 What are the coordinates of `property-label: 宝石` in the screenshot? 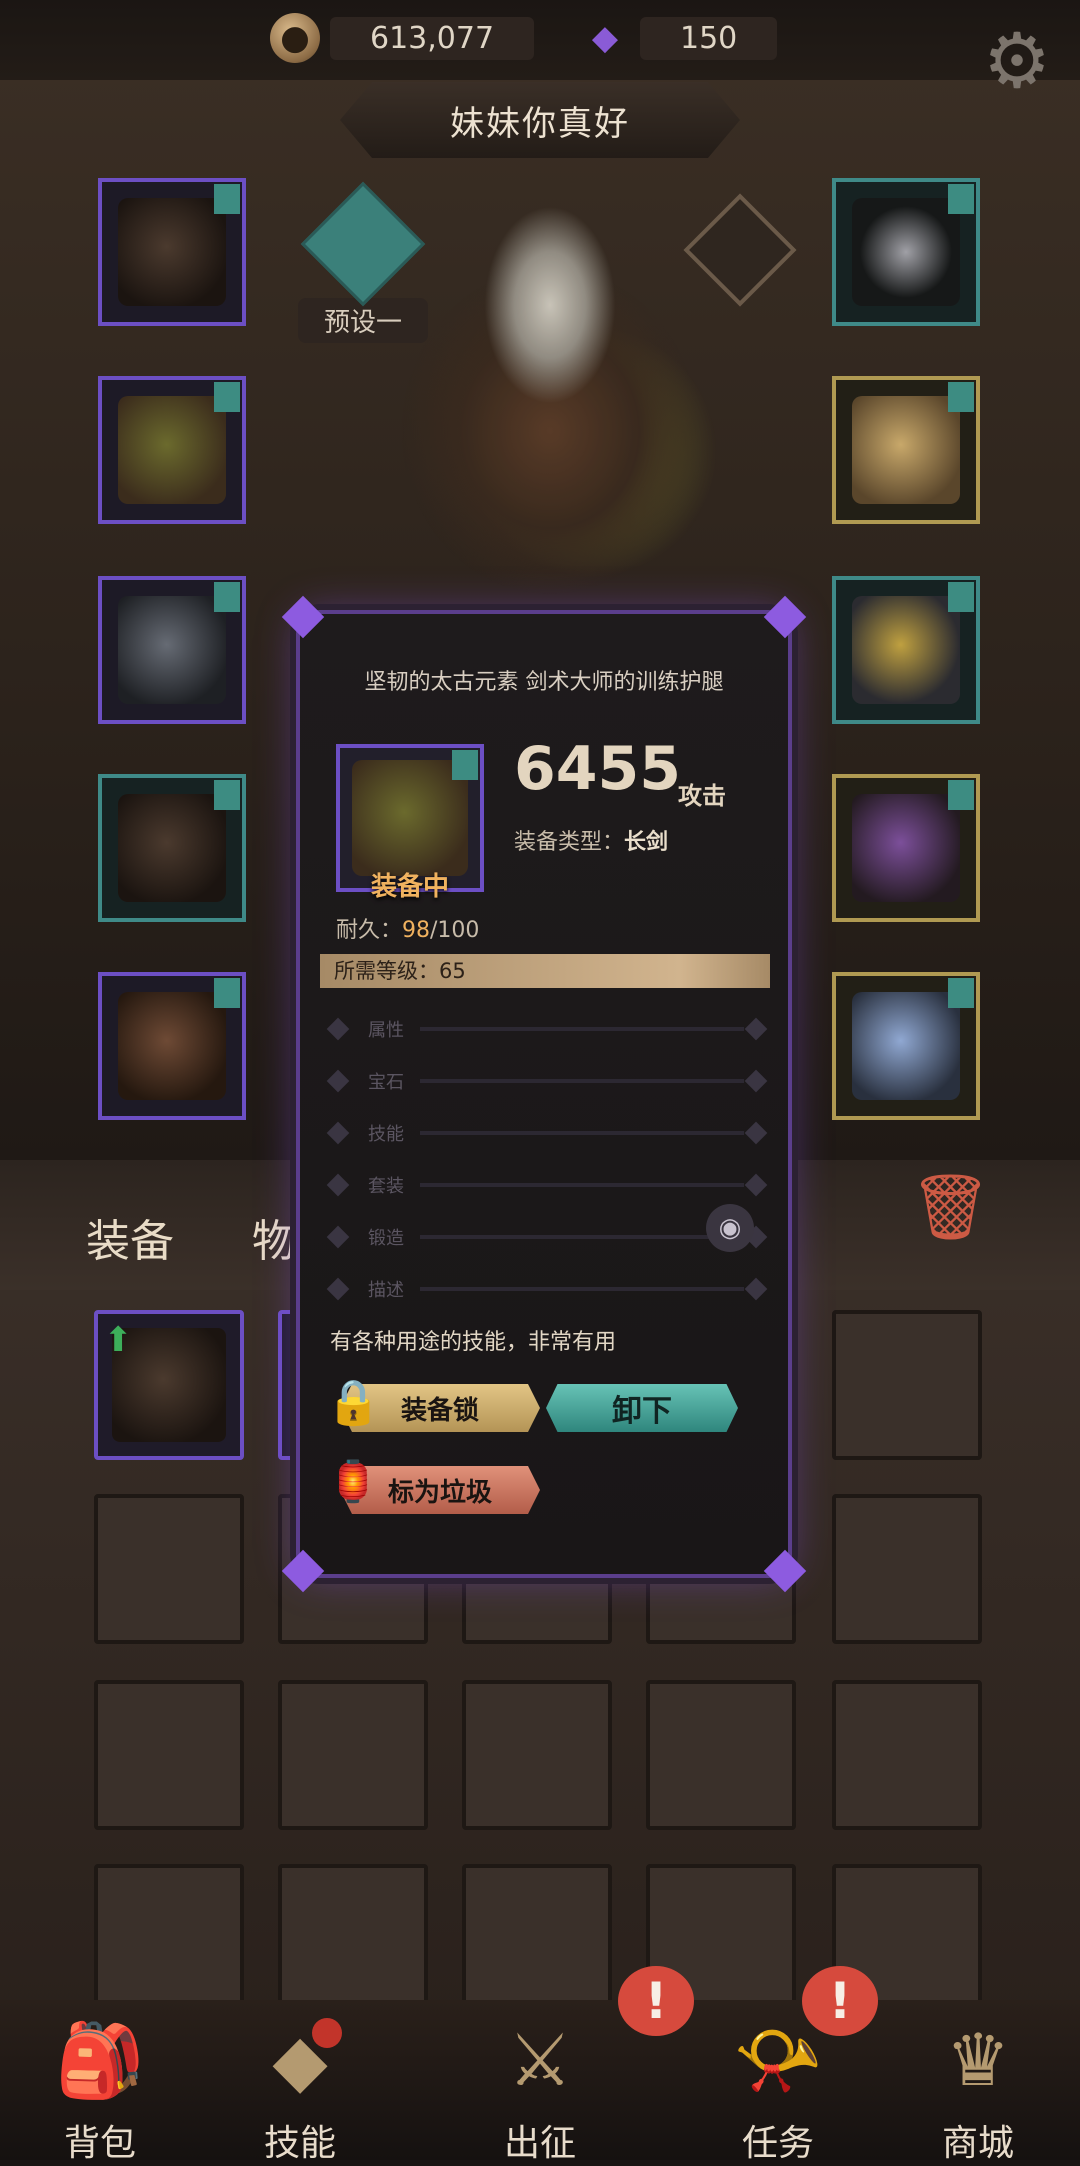 It's located at (386, 1082).